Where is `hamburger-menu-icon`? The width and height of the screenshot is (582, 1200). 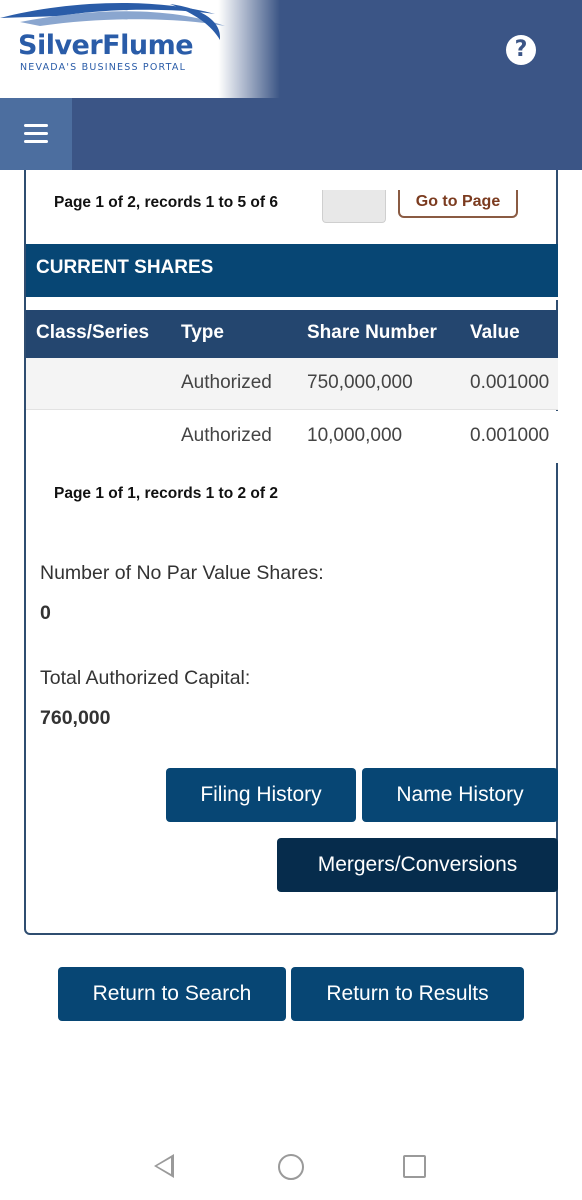 hamburger-menu-icon is located at coordinates (36, 125).